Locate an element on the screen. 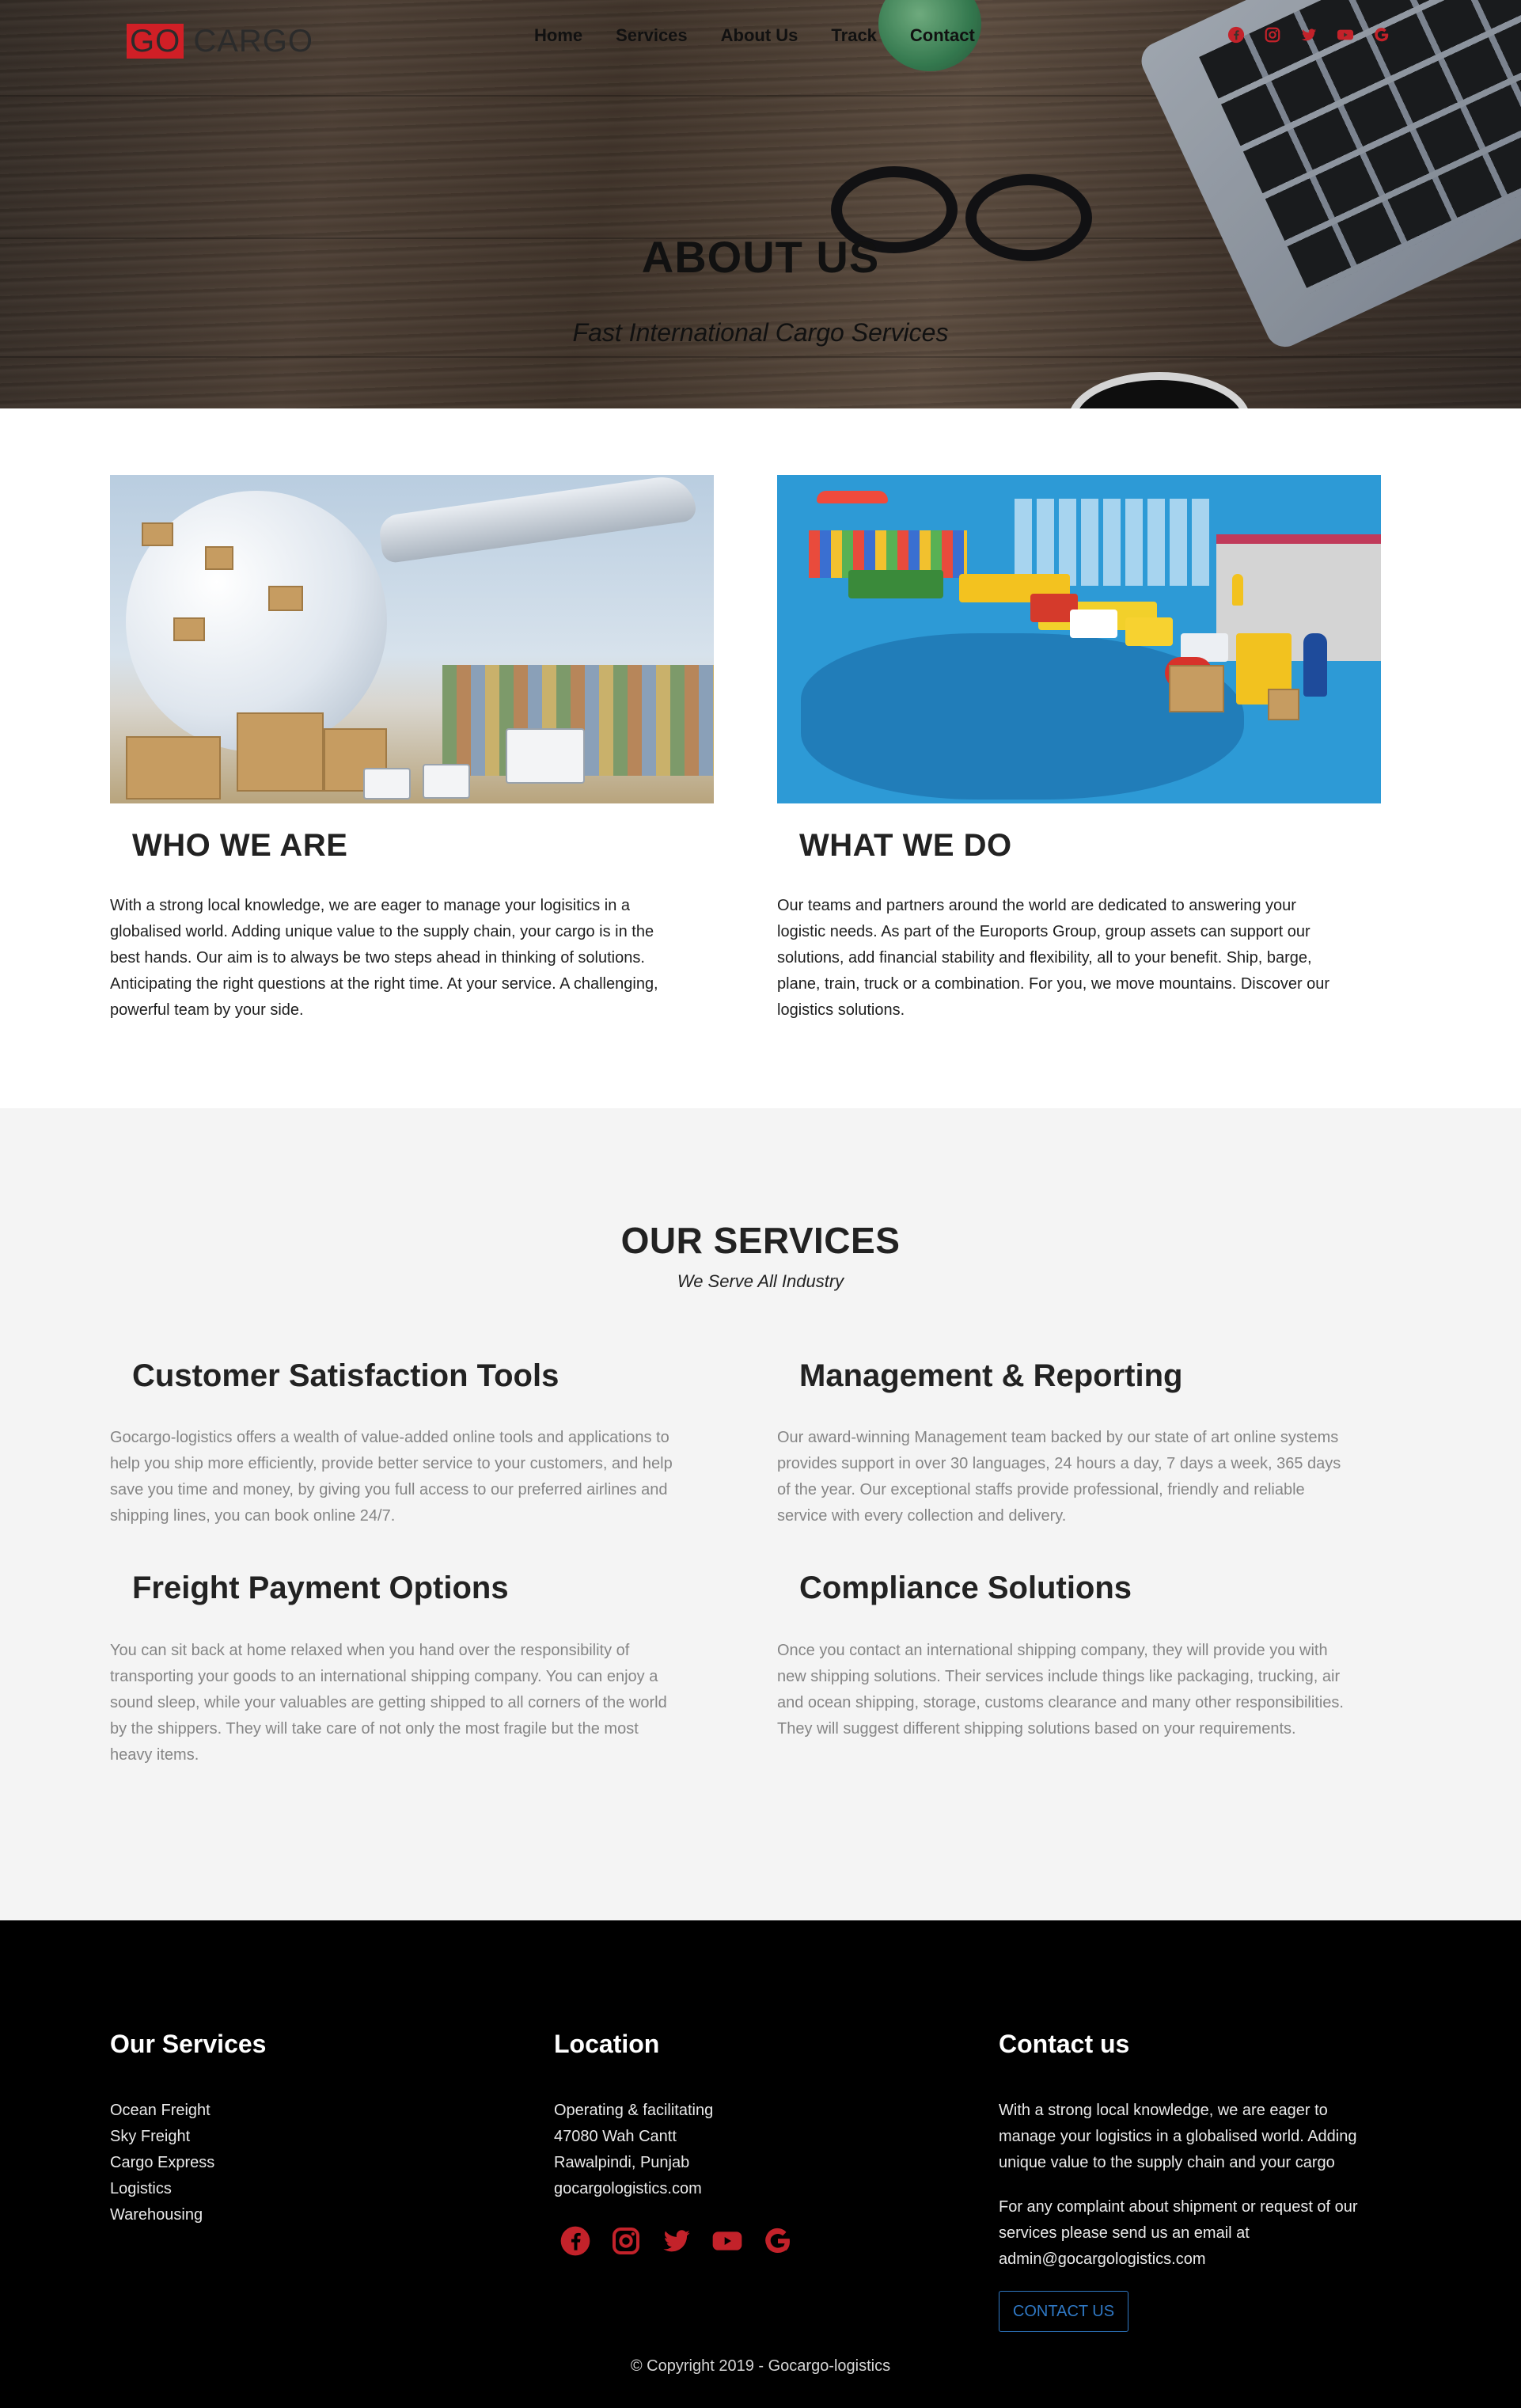 The width and height of the screenshot is (1521, 2408). footer-social-links is located at coordinates (677, 2241).